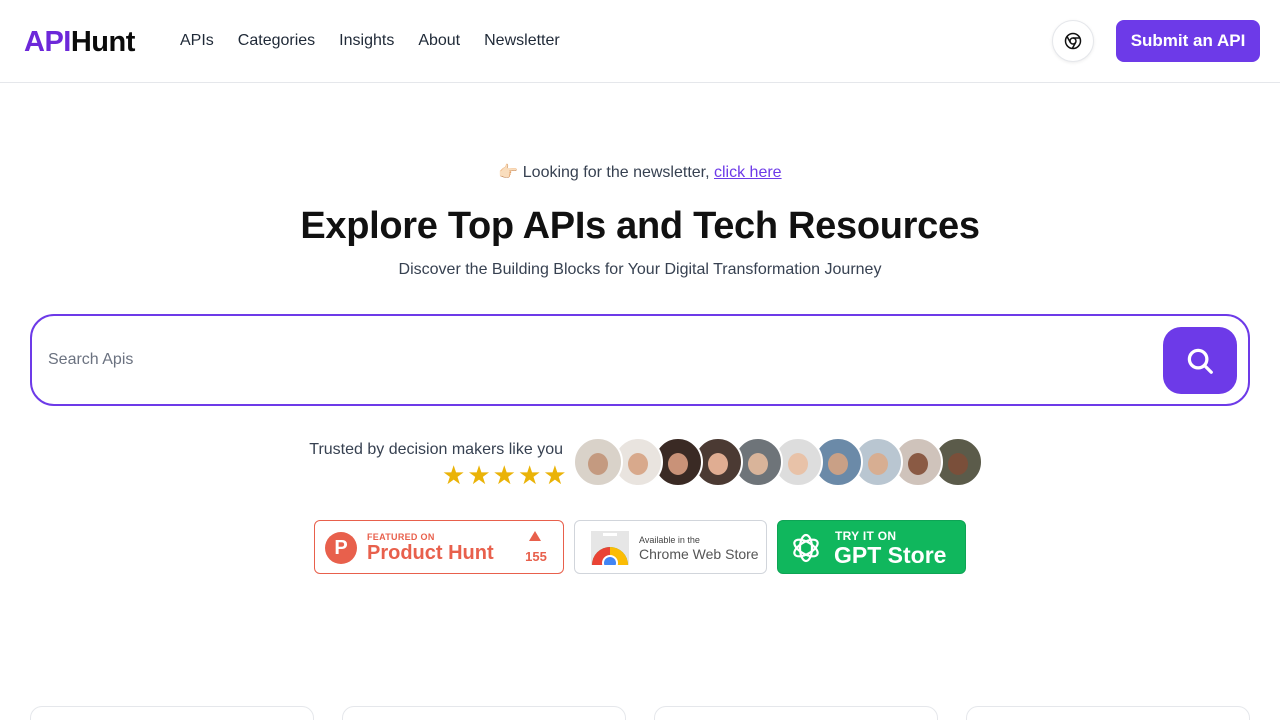 The height and width of the screenshot is (720, 1280). I want to click on search-icon, so click(1200, 361).